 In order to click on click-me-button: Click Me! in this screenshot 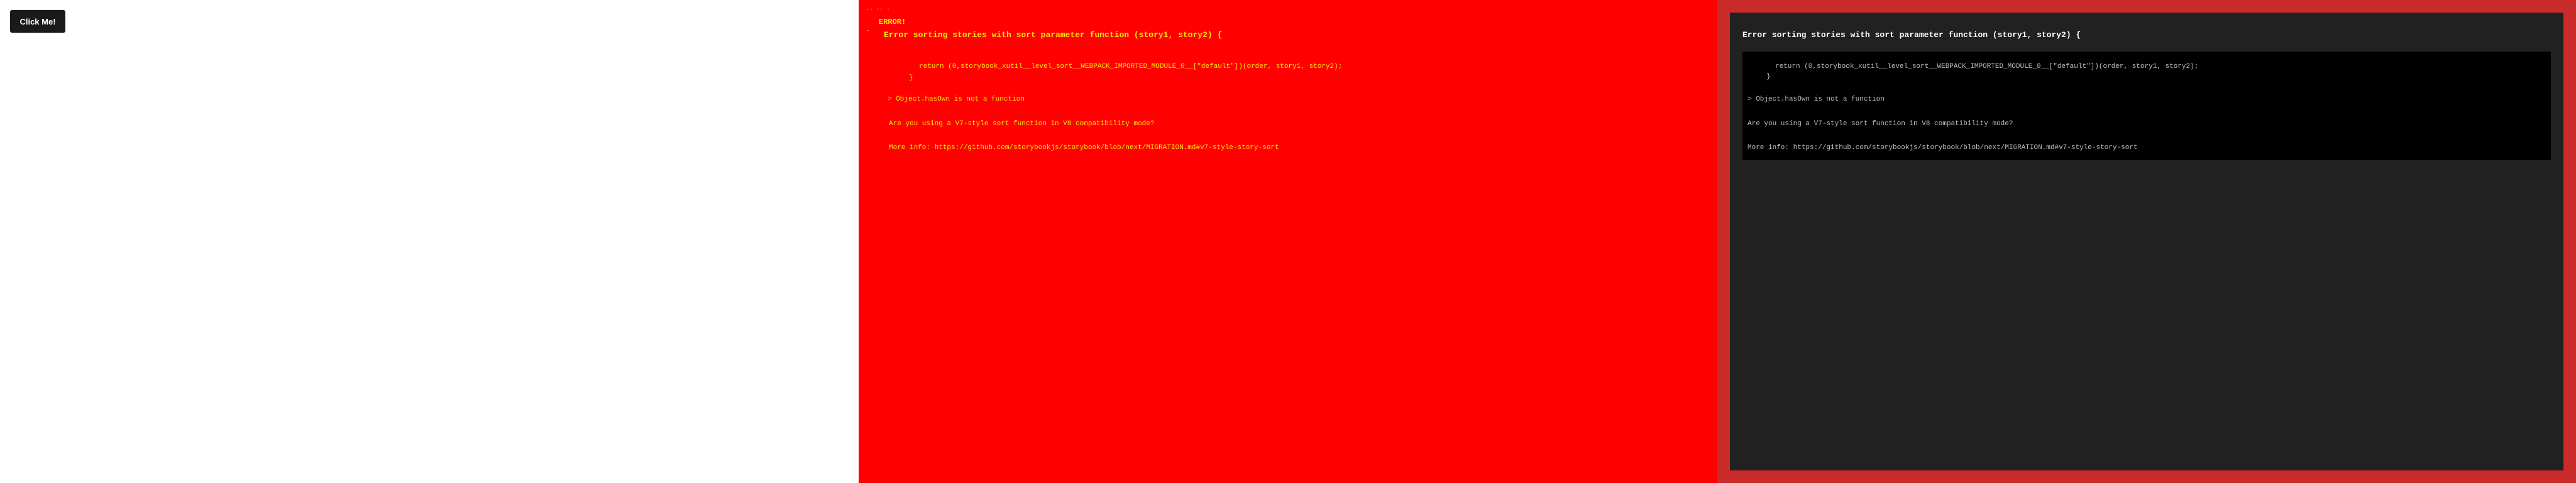, I will do `click(38, 21)`.